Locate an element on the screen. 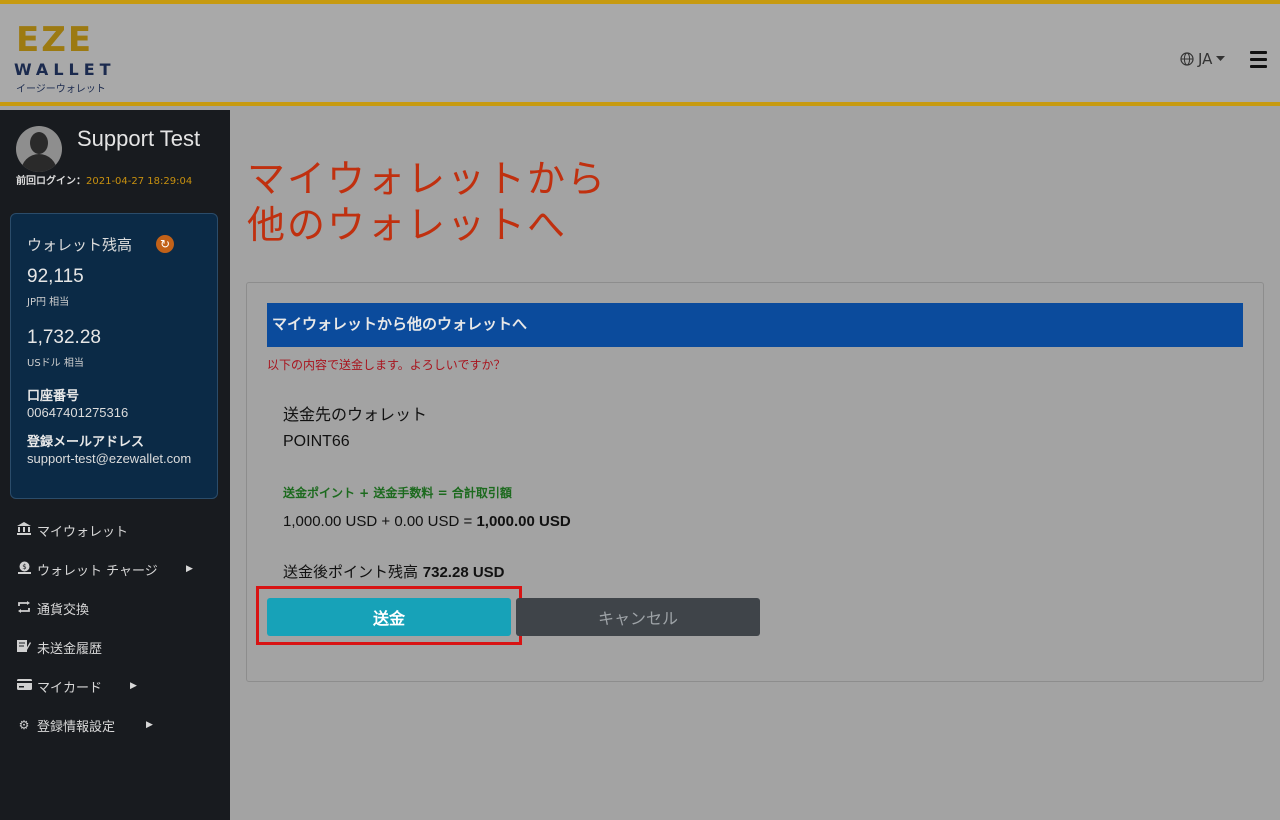  top-header: EZE WALLET イージーウォレット JA is located at coordinates (640, 53).